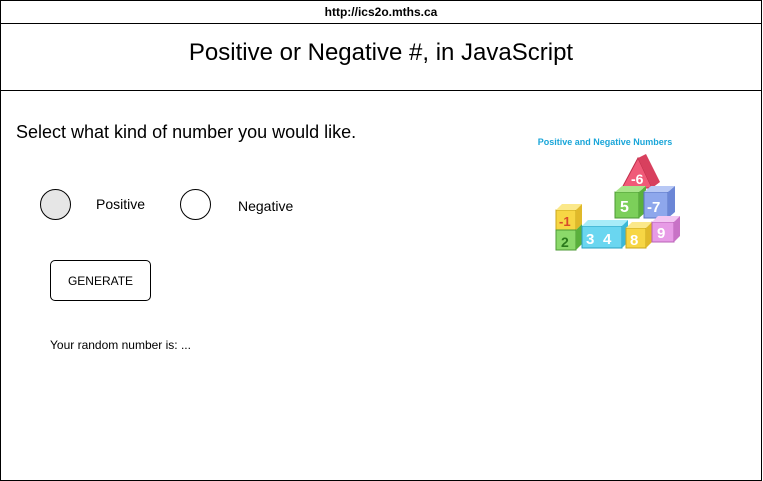  What do you see at coordinates (195, 204) in the screenshot?
I see `negative-radio` at bounding box center [195, 204].